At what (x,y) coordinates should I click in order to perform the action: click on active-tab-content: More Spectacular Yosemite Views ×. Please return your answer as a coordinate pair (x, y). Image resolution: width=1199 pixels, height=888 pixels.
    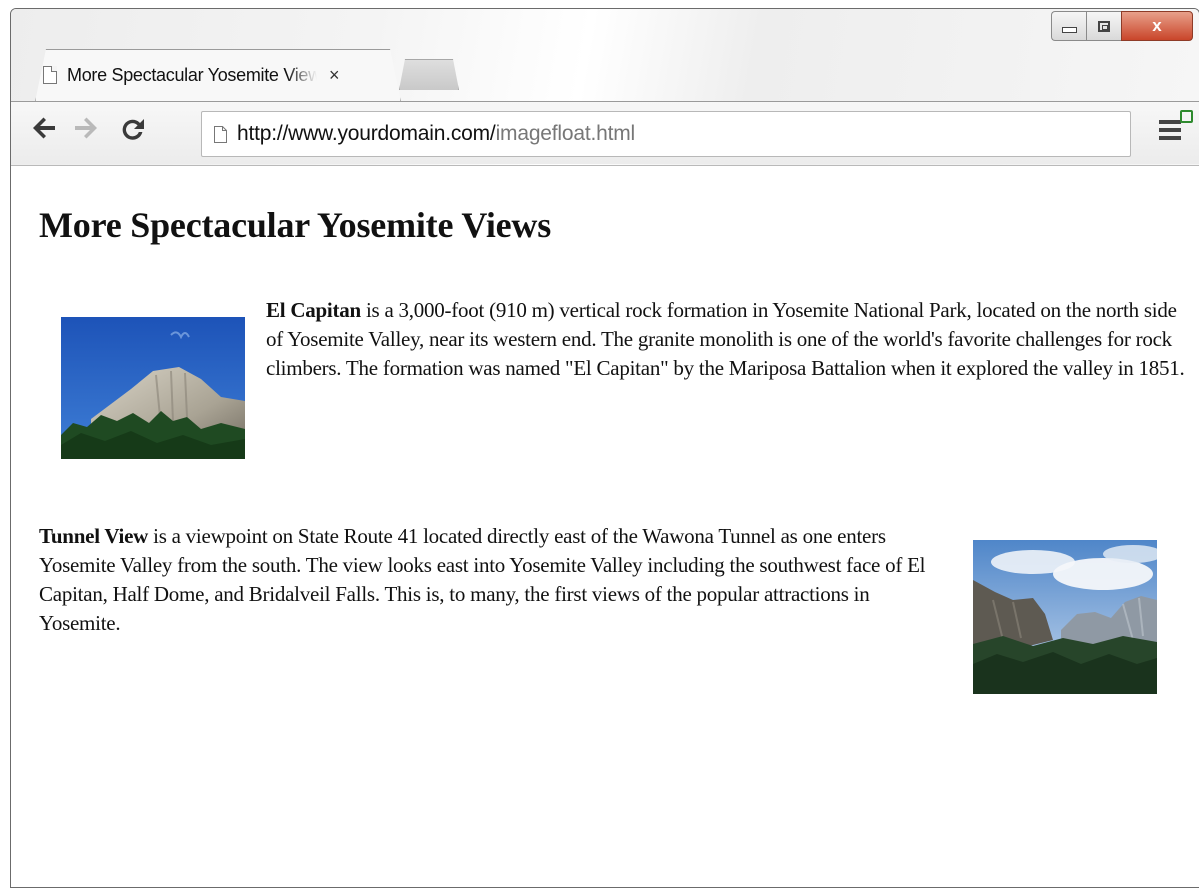
    Looking at the image, I should click on (191, 75).